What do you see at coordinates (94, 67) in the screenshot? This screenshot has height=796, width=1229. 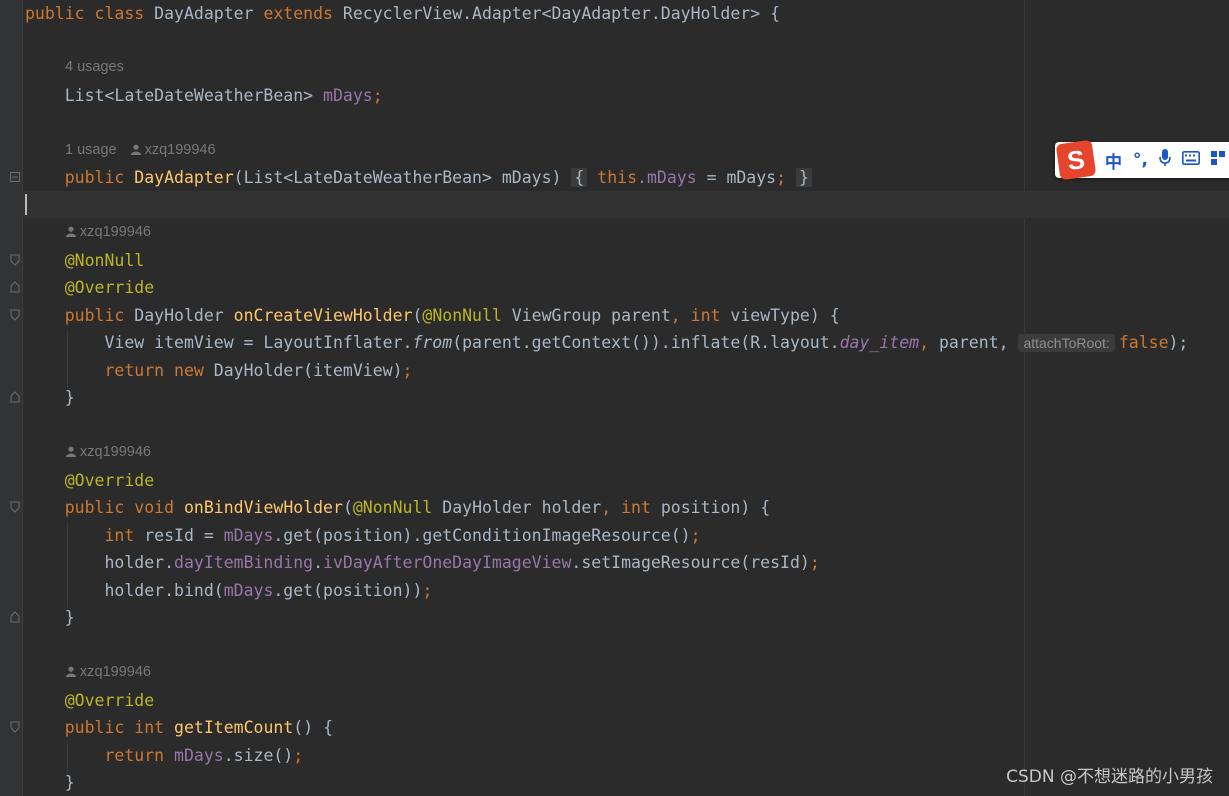 I see `usages-hint: 4 usages` at bounding box center [94, 67].